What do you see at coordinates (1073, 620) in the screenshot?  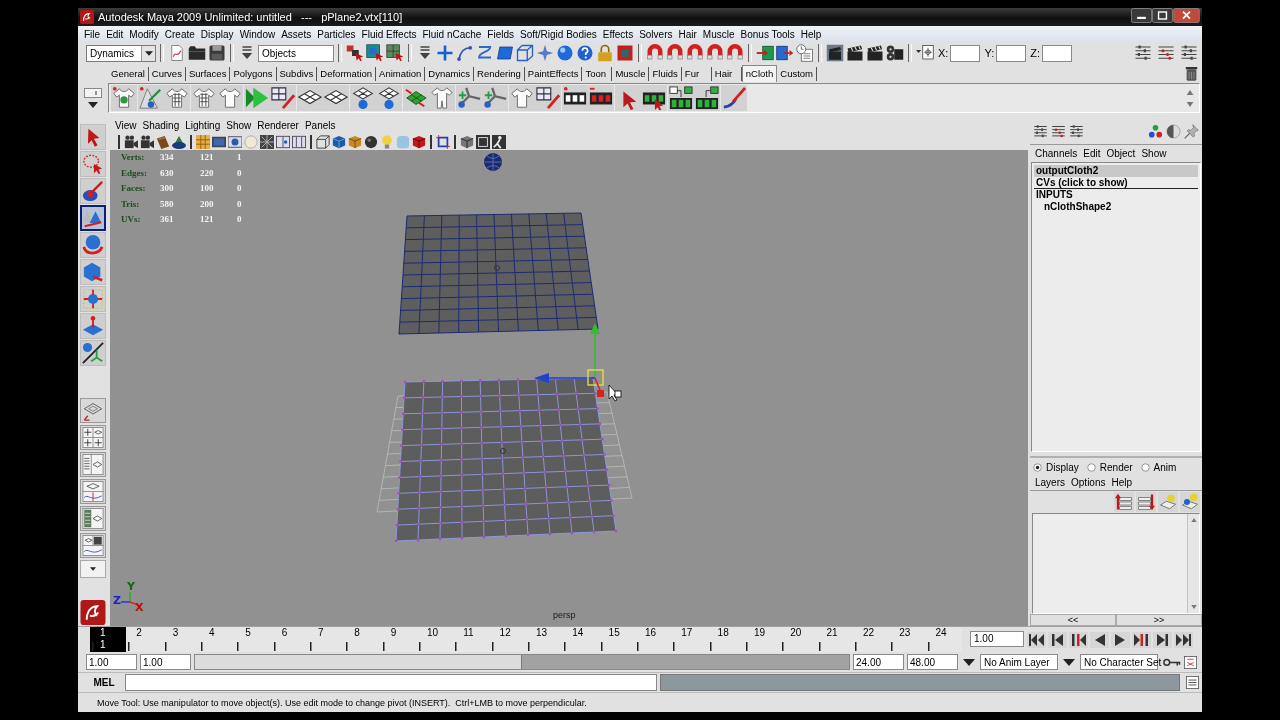 I see `page-button: <<` at bounding box center [1073, 620].